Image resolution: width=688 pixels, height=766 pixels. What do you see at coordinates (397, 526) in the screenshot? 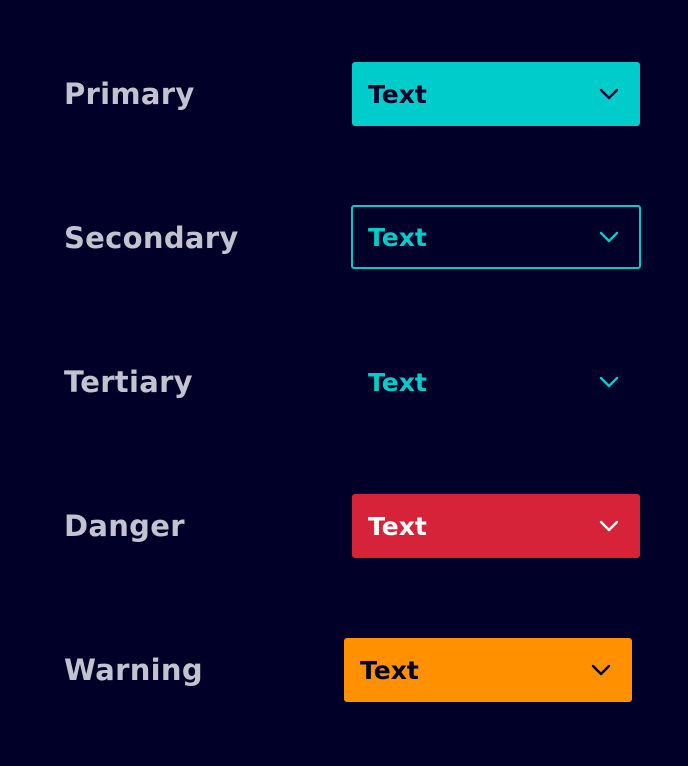
I see `danger-dropdown-text: Text` at bounding box center [397, 526].